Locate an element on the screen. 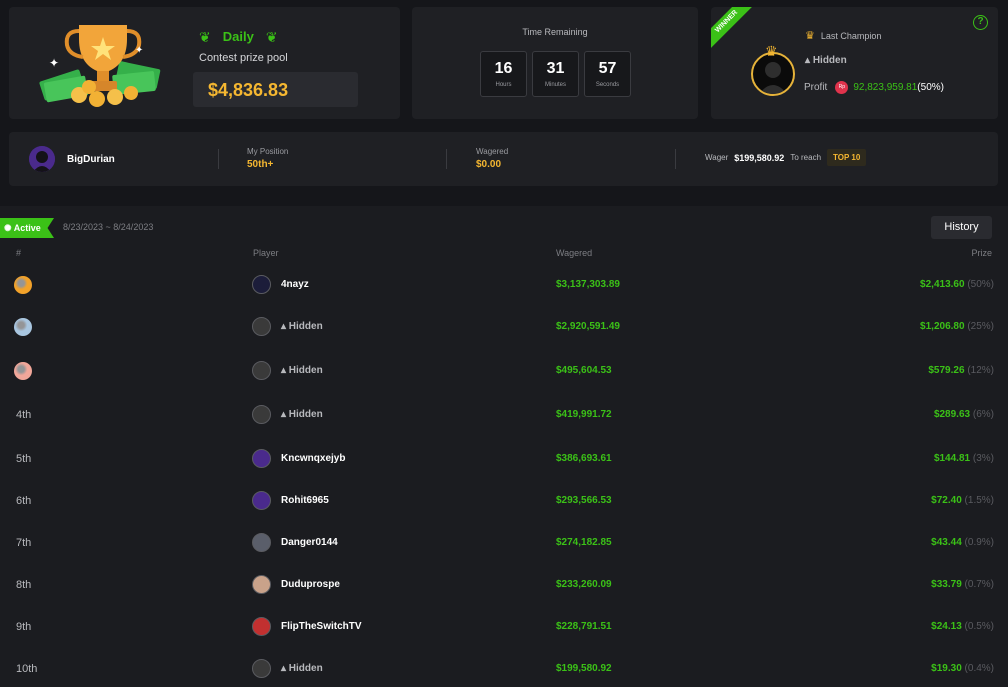 This screenshot has width=1008, height=687. my-wagered-value: $0.00 is located at coordinates (489, 164).